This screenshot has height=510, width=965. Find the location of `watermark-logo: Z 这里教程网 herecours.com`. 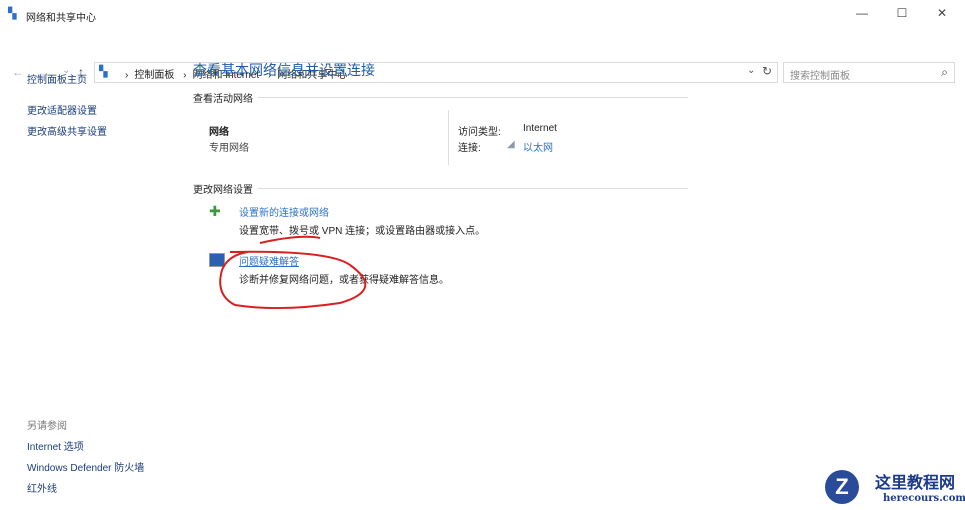

watermark-logo: Z 这里教程网 herecours.com is located at coordinates (890, 487).